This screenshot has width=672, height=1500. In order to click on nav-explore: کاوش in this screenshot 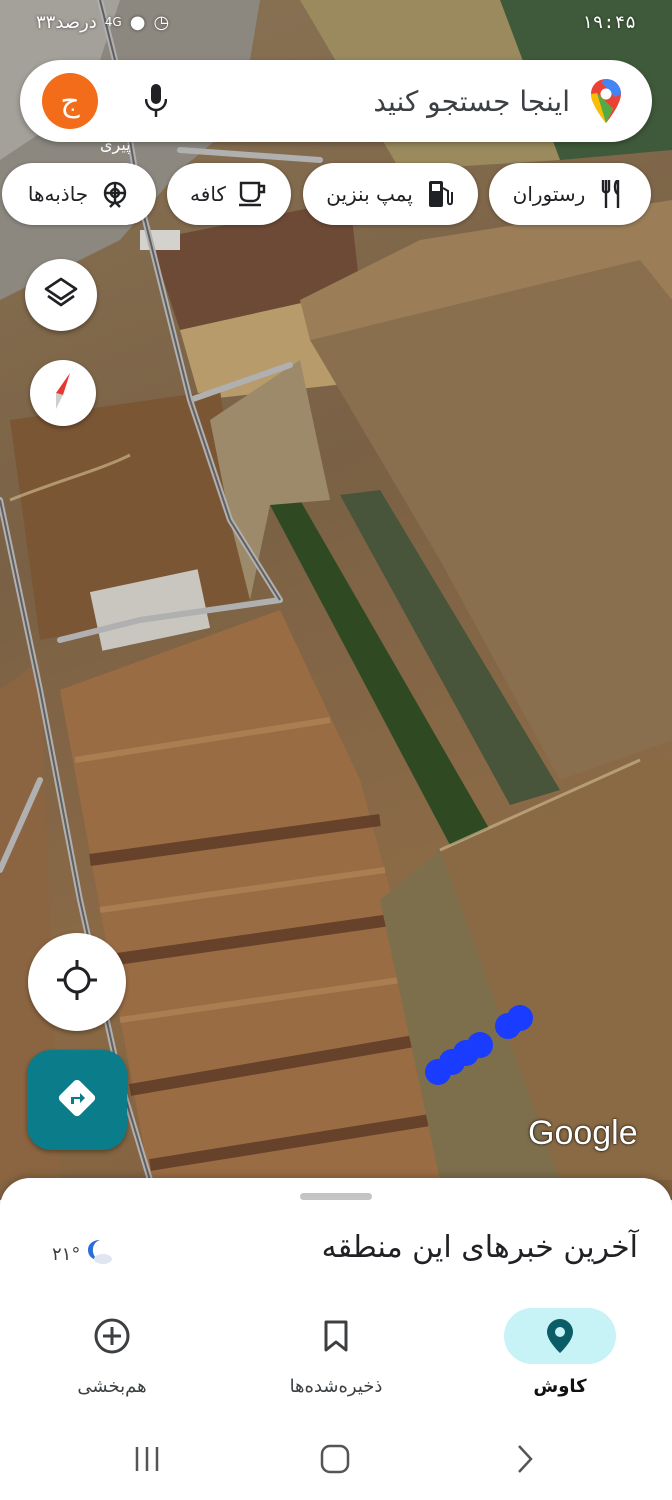, I will do `click(560, 1352)`.